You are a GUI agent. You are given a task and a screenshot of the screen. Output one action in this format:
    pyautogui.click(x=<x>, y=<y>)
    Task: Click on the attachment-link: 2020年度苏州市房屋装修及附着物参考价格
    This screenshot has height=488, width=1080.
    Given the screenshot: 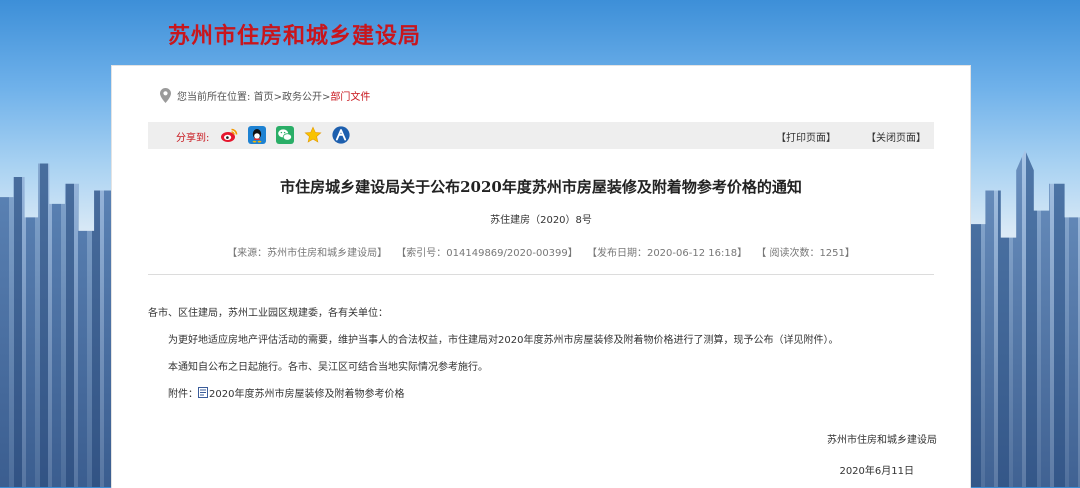 What is the action you would take?
    pyautogui.click(x=306, y=394)
    